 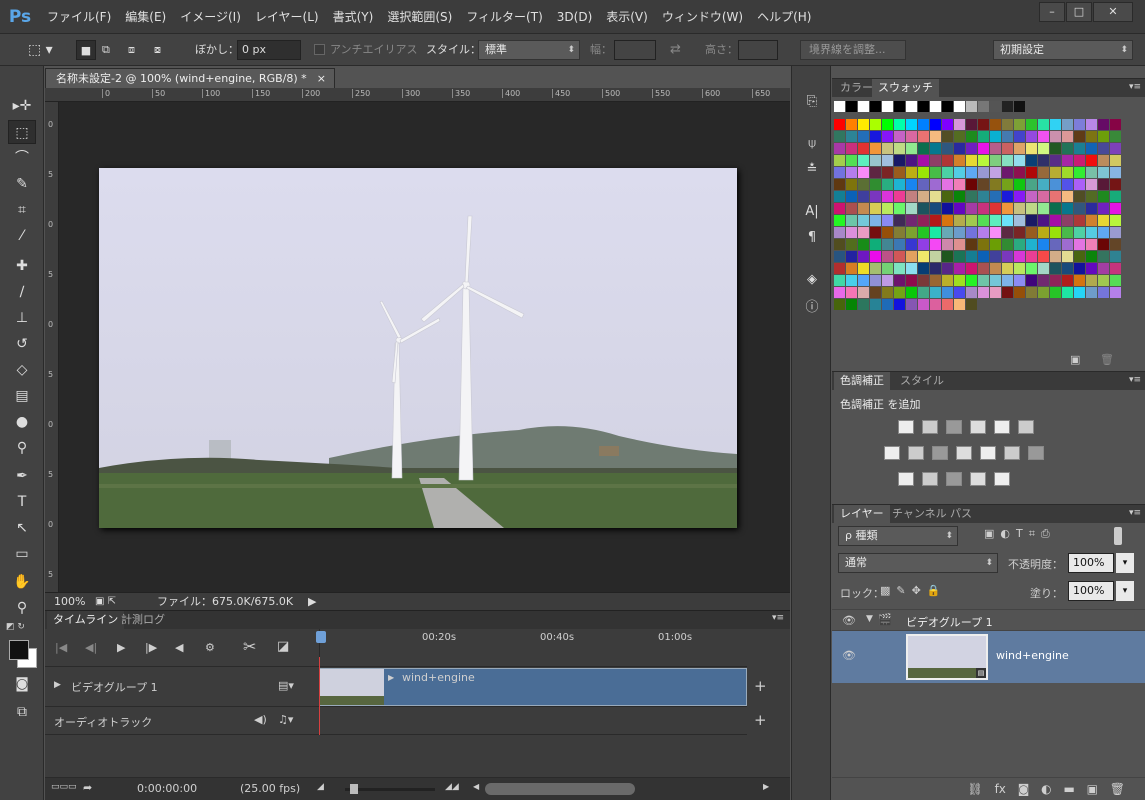 What do you see at coordinates (22, 132) in the screenshot?
I see `marquee-tool-icon: ⬚` at bounding box center [22, 132].